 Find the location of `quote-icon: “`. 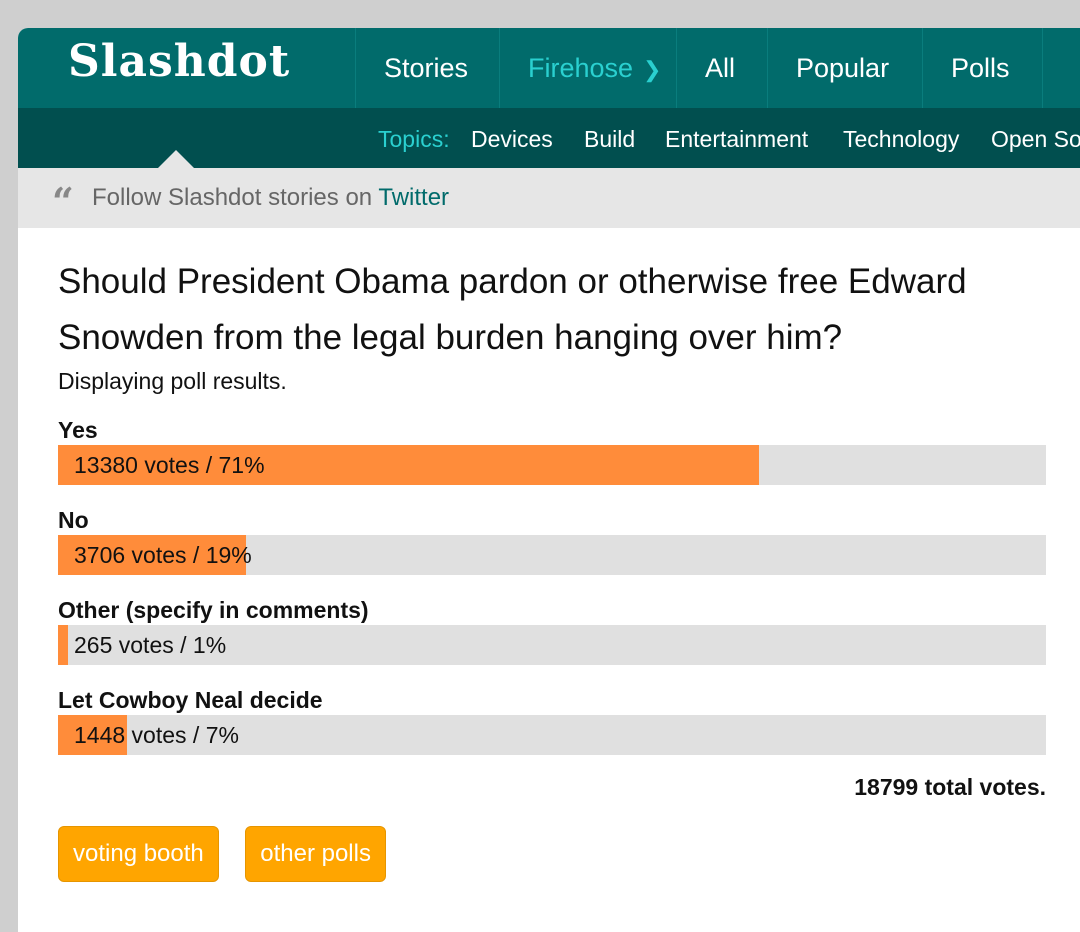

quote-icon: “ is located at coordinates (63, 201).